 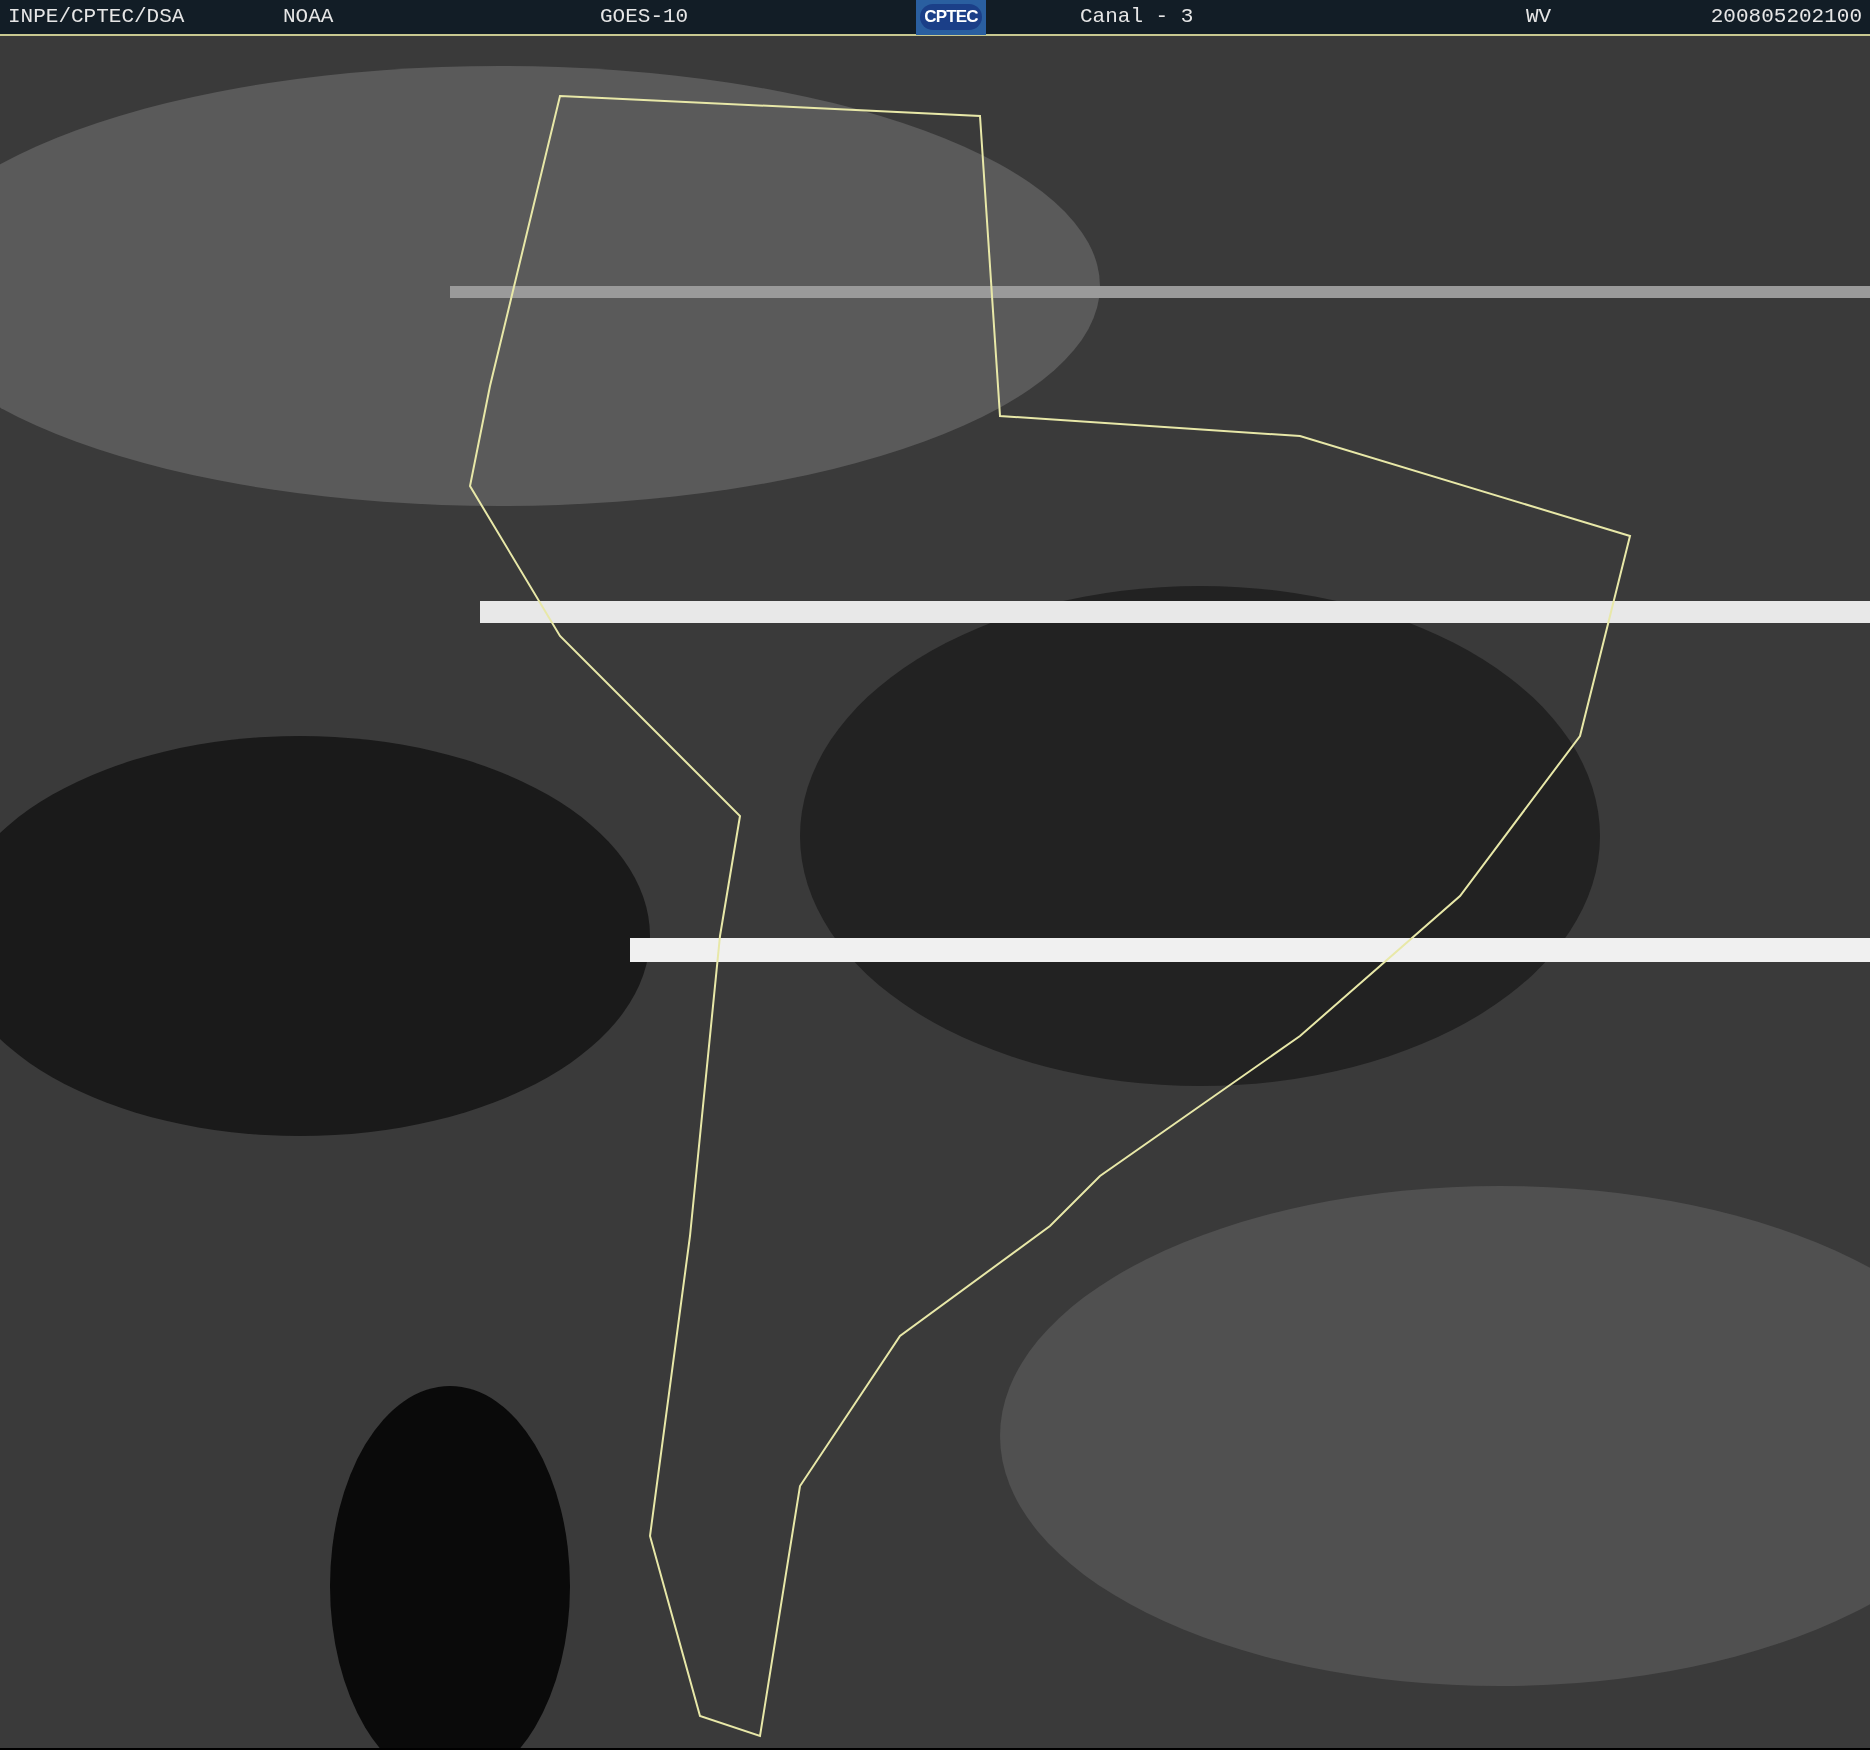 What do you see at coordinates (645, 17) in the screenshot?
I see `satellite-label: GOES-10` at bounding box center [645, 17].